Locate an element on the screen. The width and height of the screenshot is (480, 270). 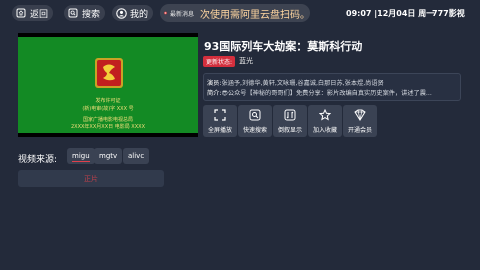
notice-marquee: 最新消息 次使用需阿里云盘扫码。 is located at coordinates (235, 13).